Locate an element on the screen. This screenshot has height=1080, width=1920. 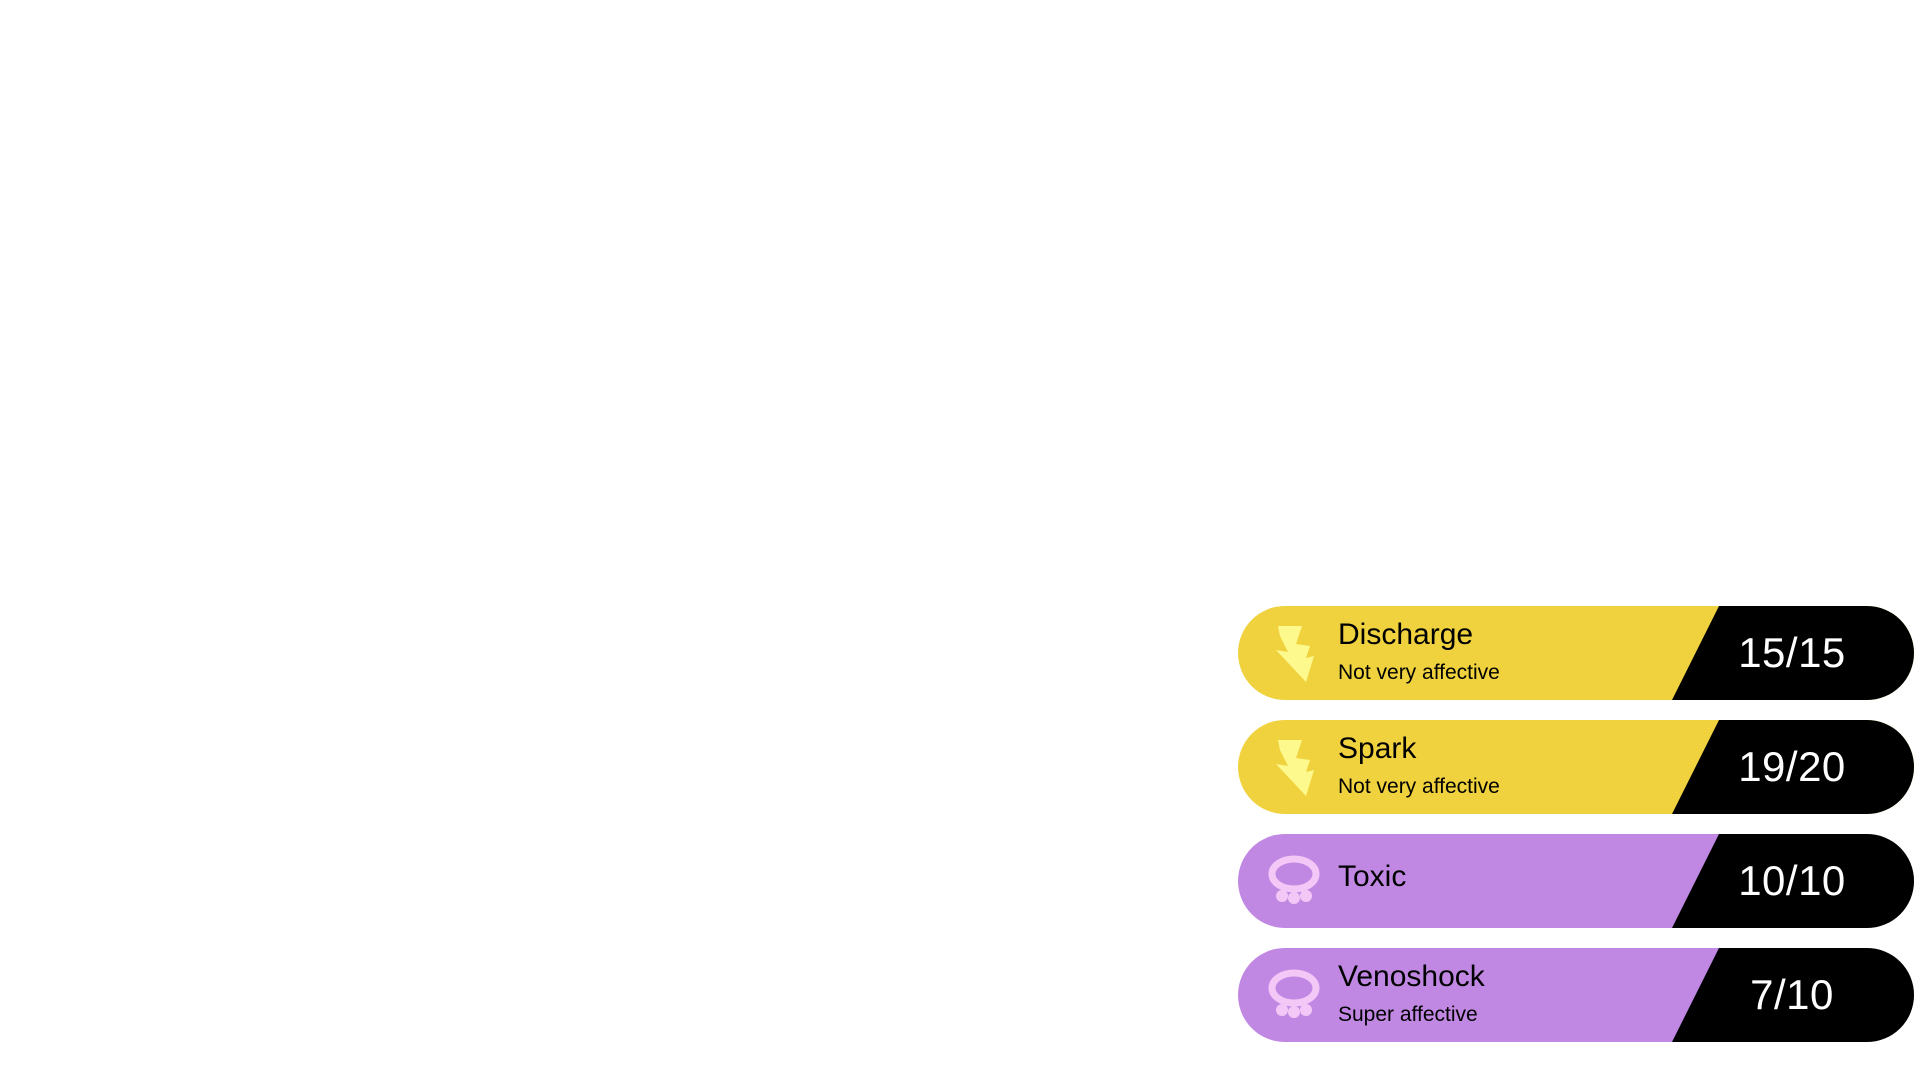
move-button-spark: Spark Not very affective 19/20 is located at coordinates (1576, 767).